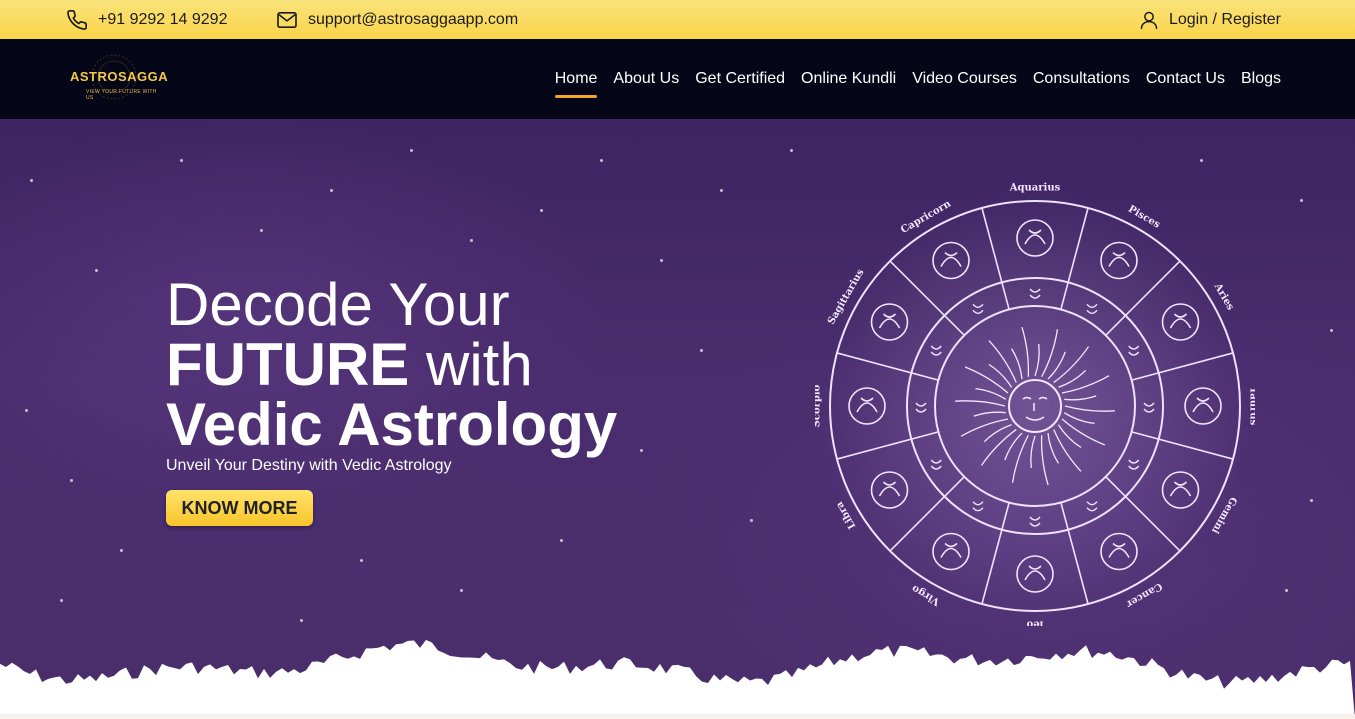 Image resolution: width=1355 pixels, height=719 pixels. What do you see at coordinates (964, 79) in the screenshot?
I see `nav-video-courses: Video Courses` at bounding box center [964, 79].